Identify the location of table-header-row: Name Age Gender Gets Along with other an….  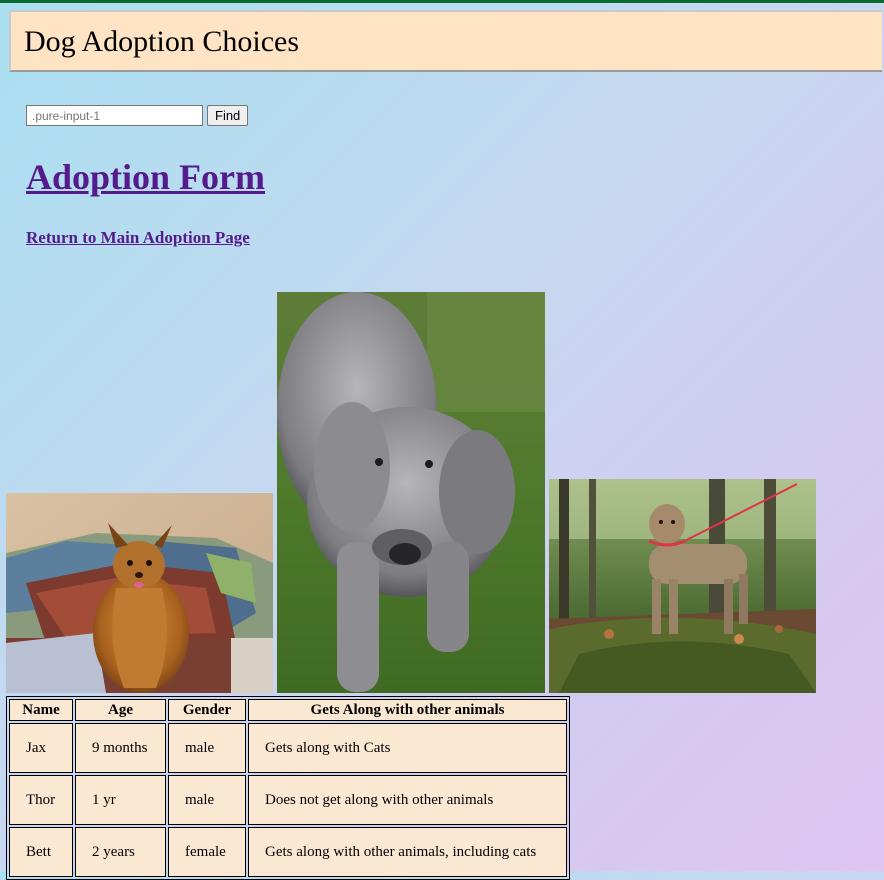
(288, 710).